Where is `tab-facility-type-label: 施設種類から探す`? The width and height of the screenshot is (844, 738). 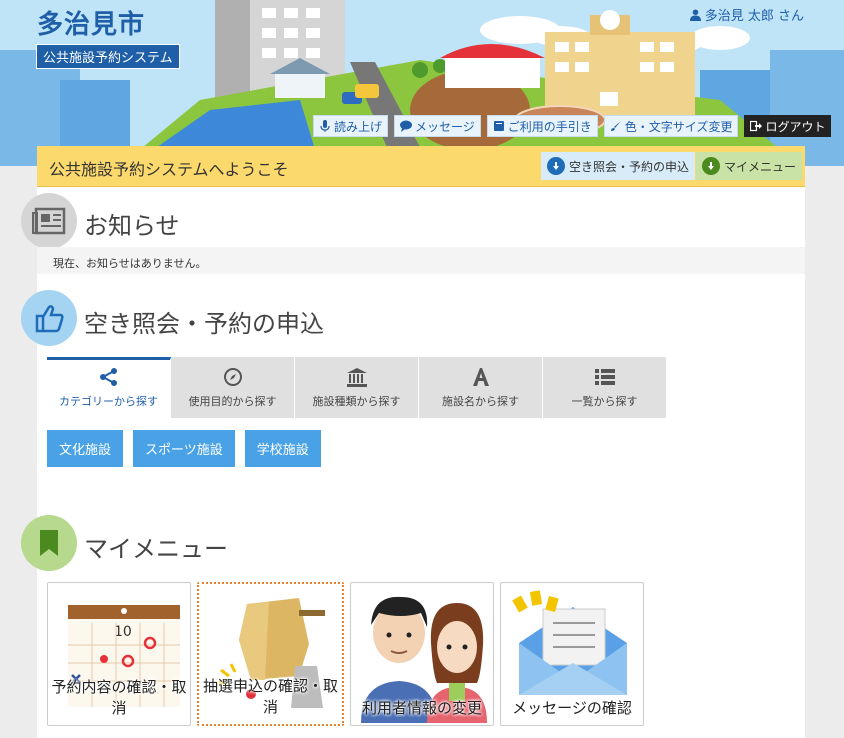
tab-facility-type-label: 施設種類から探す is located at coordinates (356, 401).